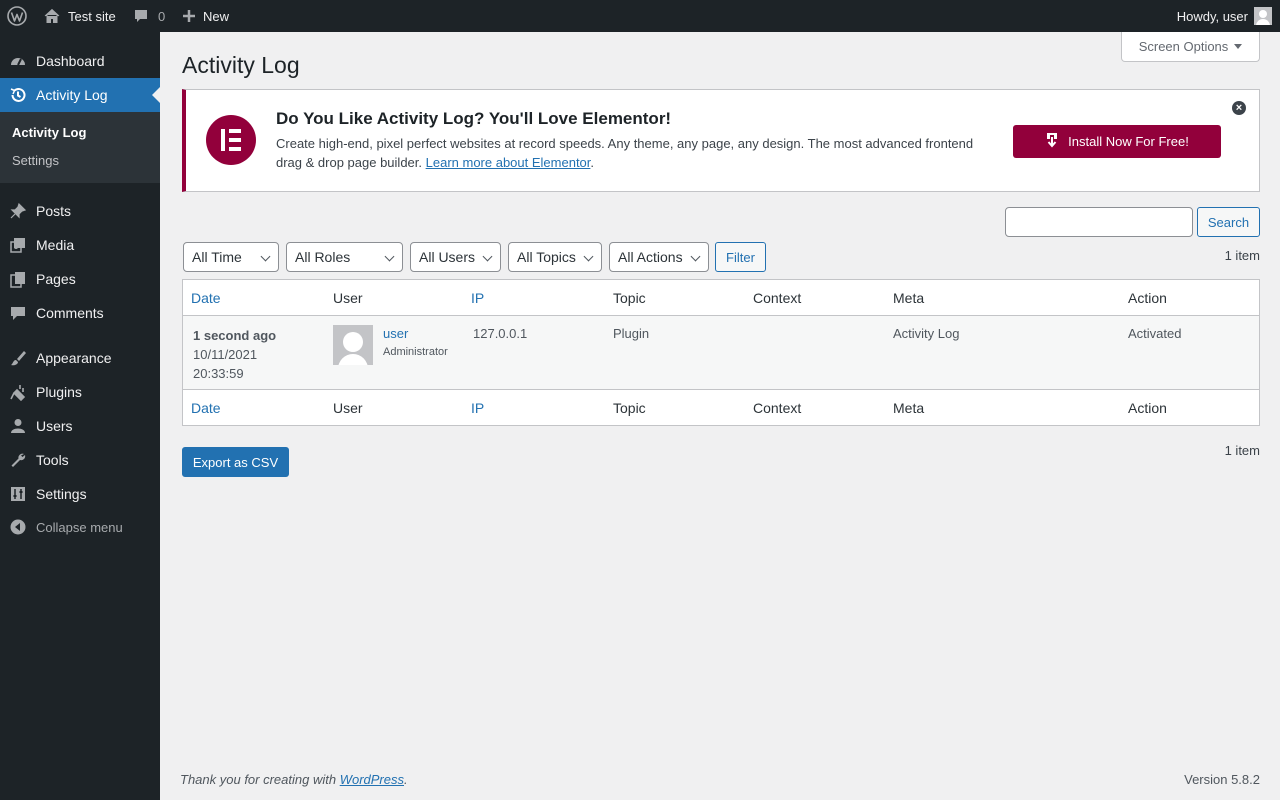  I want to click on learn-more-elementor-link: Learn more about Elementor, so click(508, 162).